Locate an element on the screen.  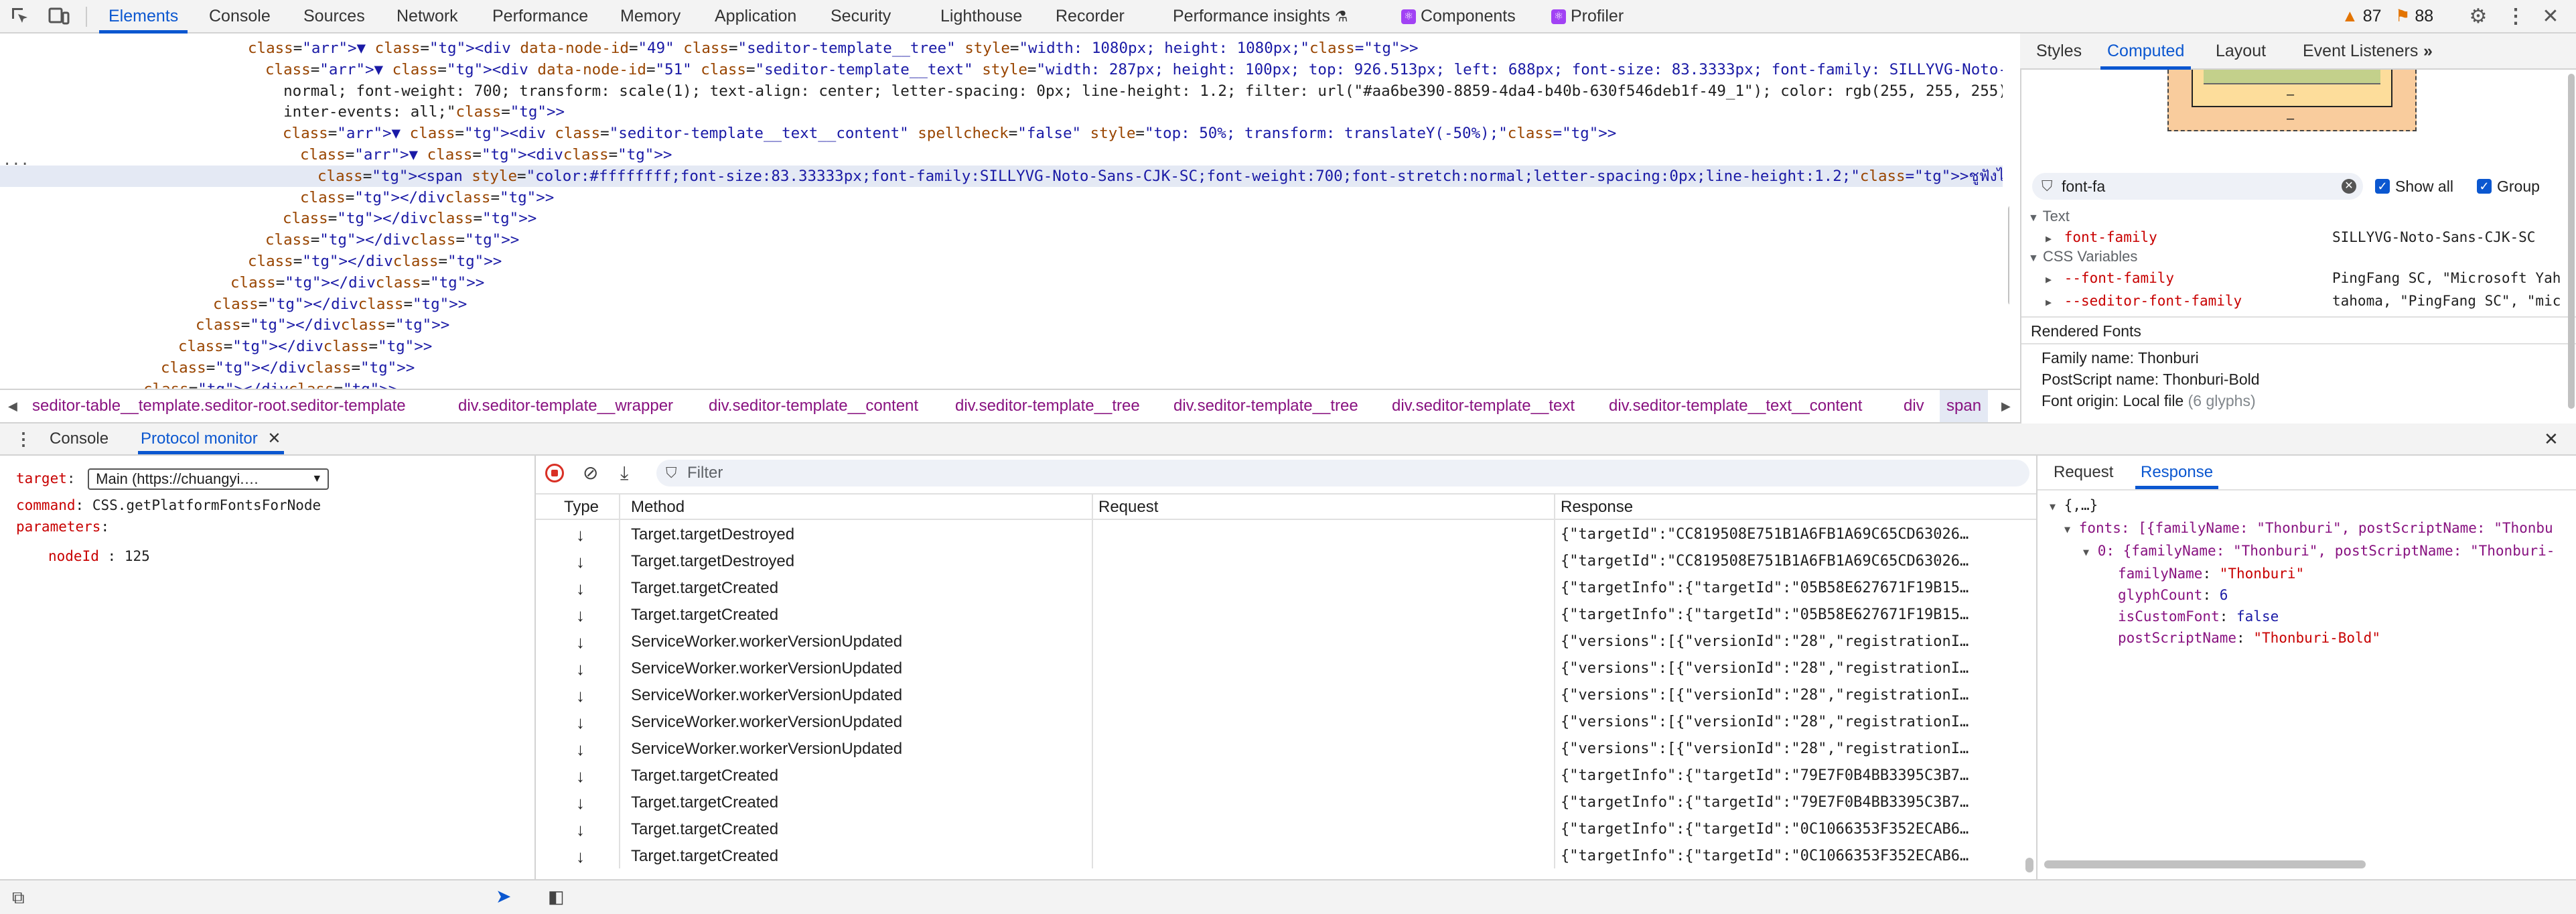
tab-profiler: ⚛ Profiler is located at coordinates (1587, 16).